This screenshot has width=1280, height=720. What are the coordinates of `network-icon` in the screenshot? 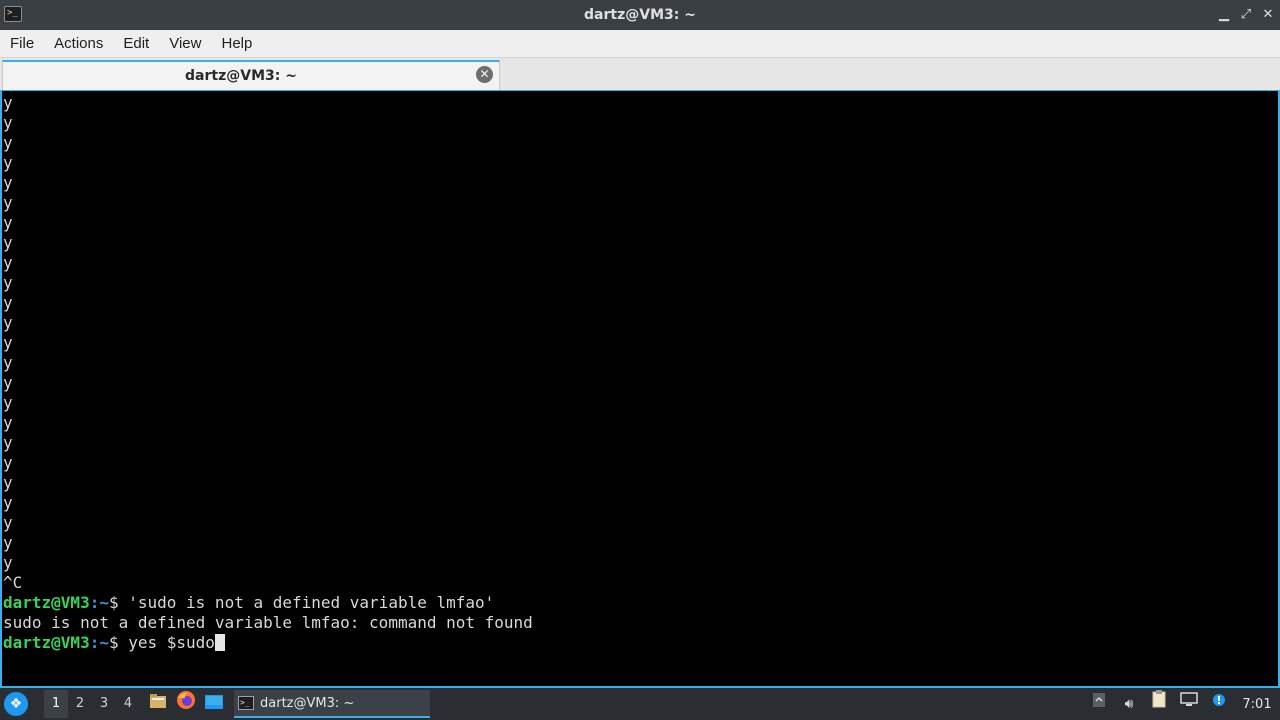 It's located at (1189, 704).